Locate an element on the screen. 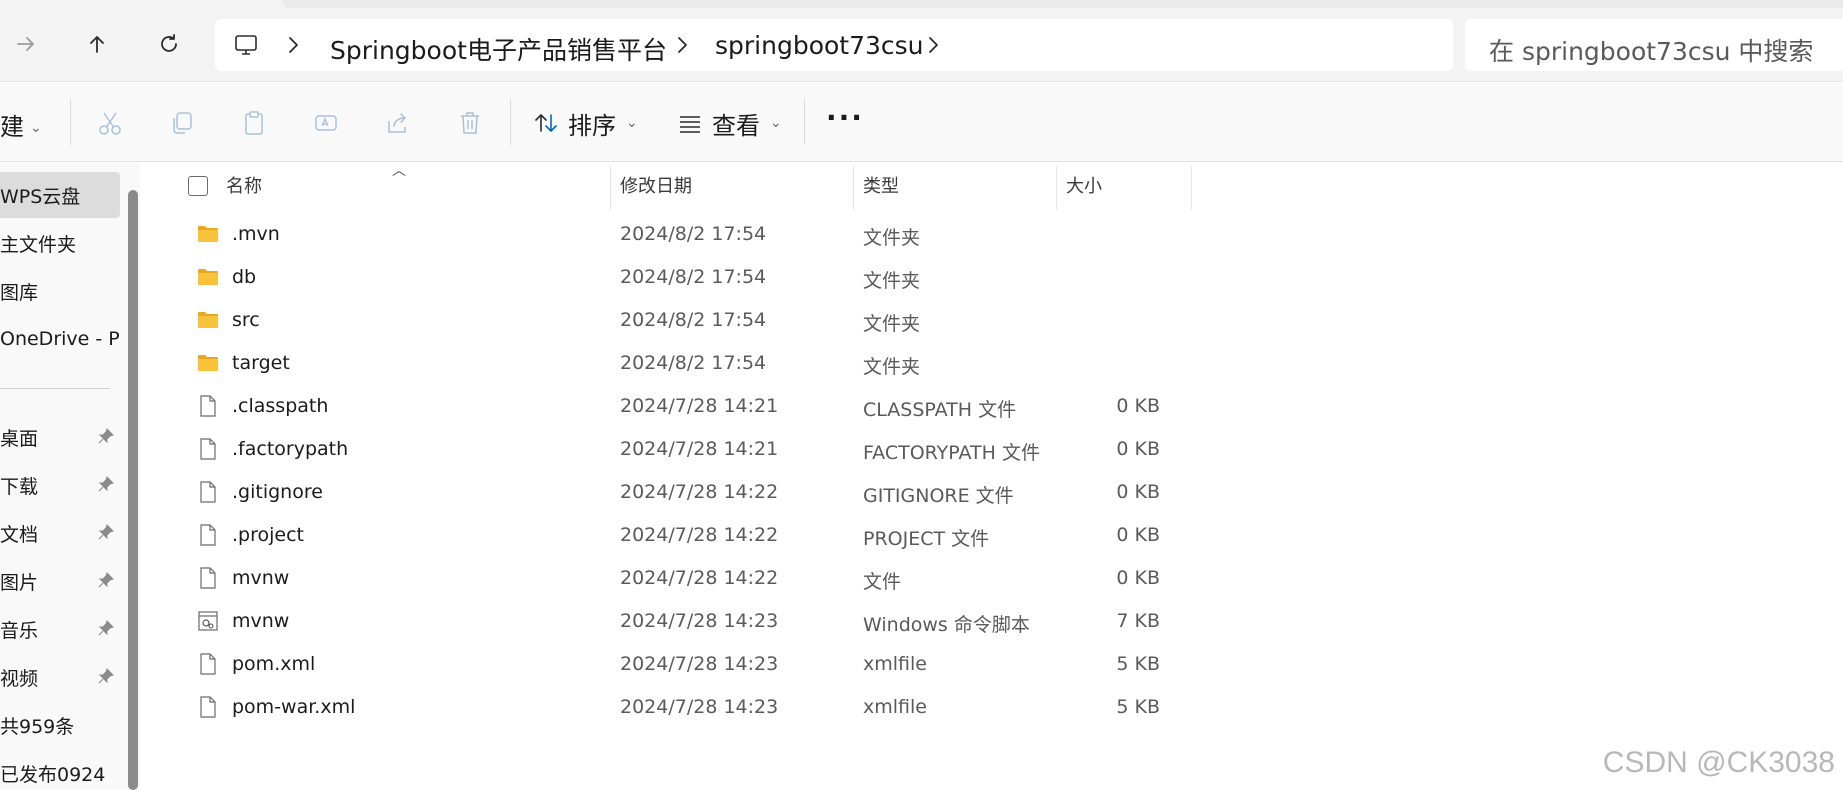  file-row: mvnw 2024/7/28 14:22 文件 0 KB is located at coordinates (708, 578).